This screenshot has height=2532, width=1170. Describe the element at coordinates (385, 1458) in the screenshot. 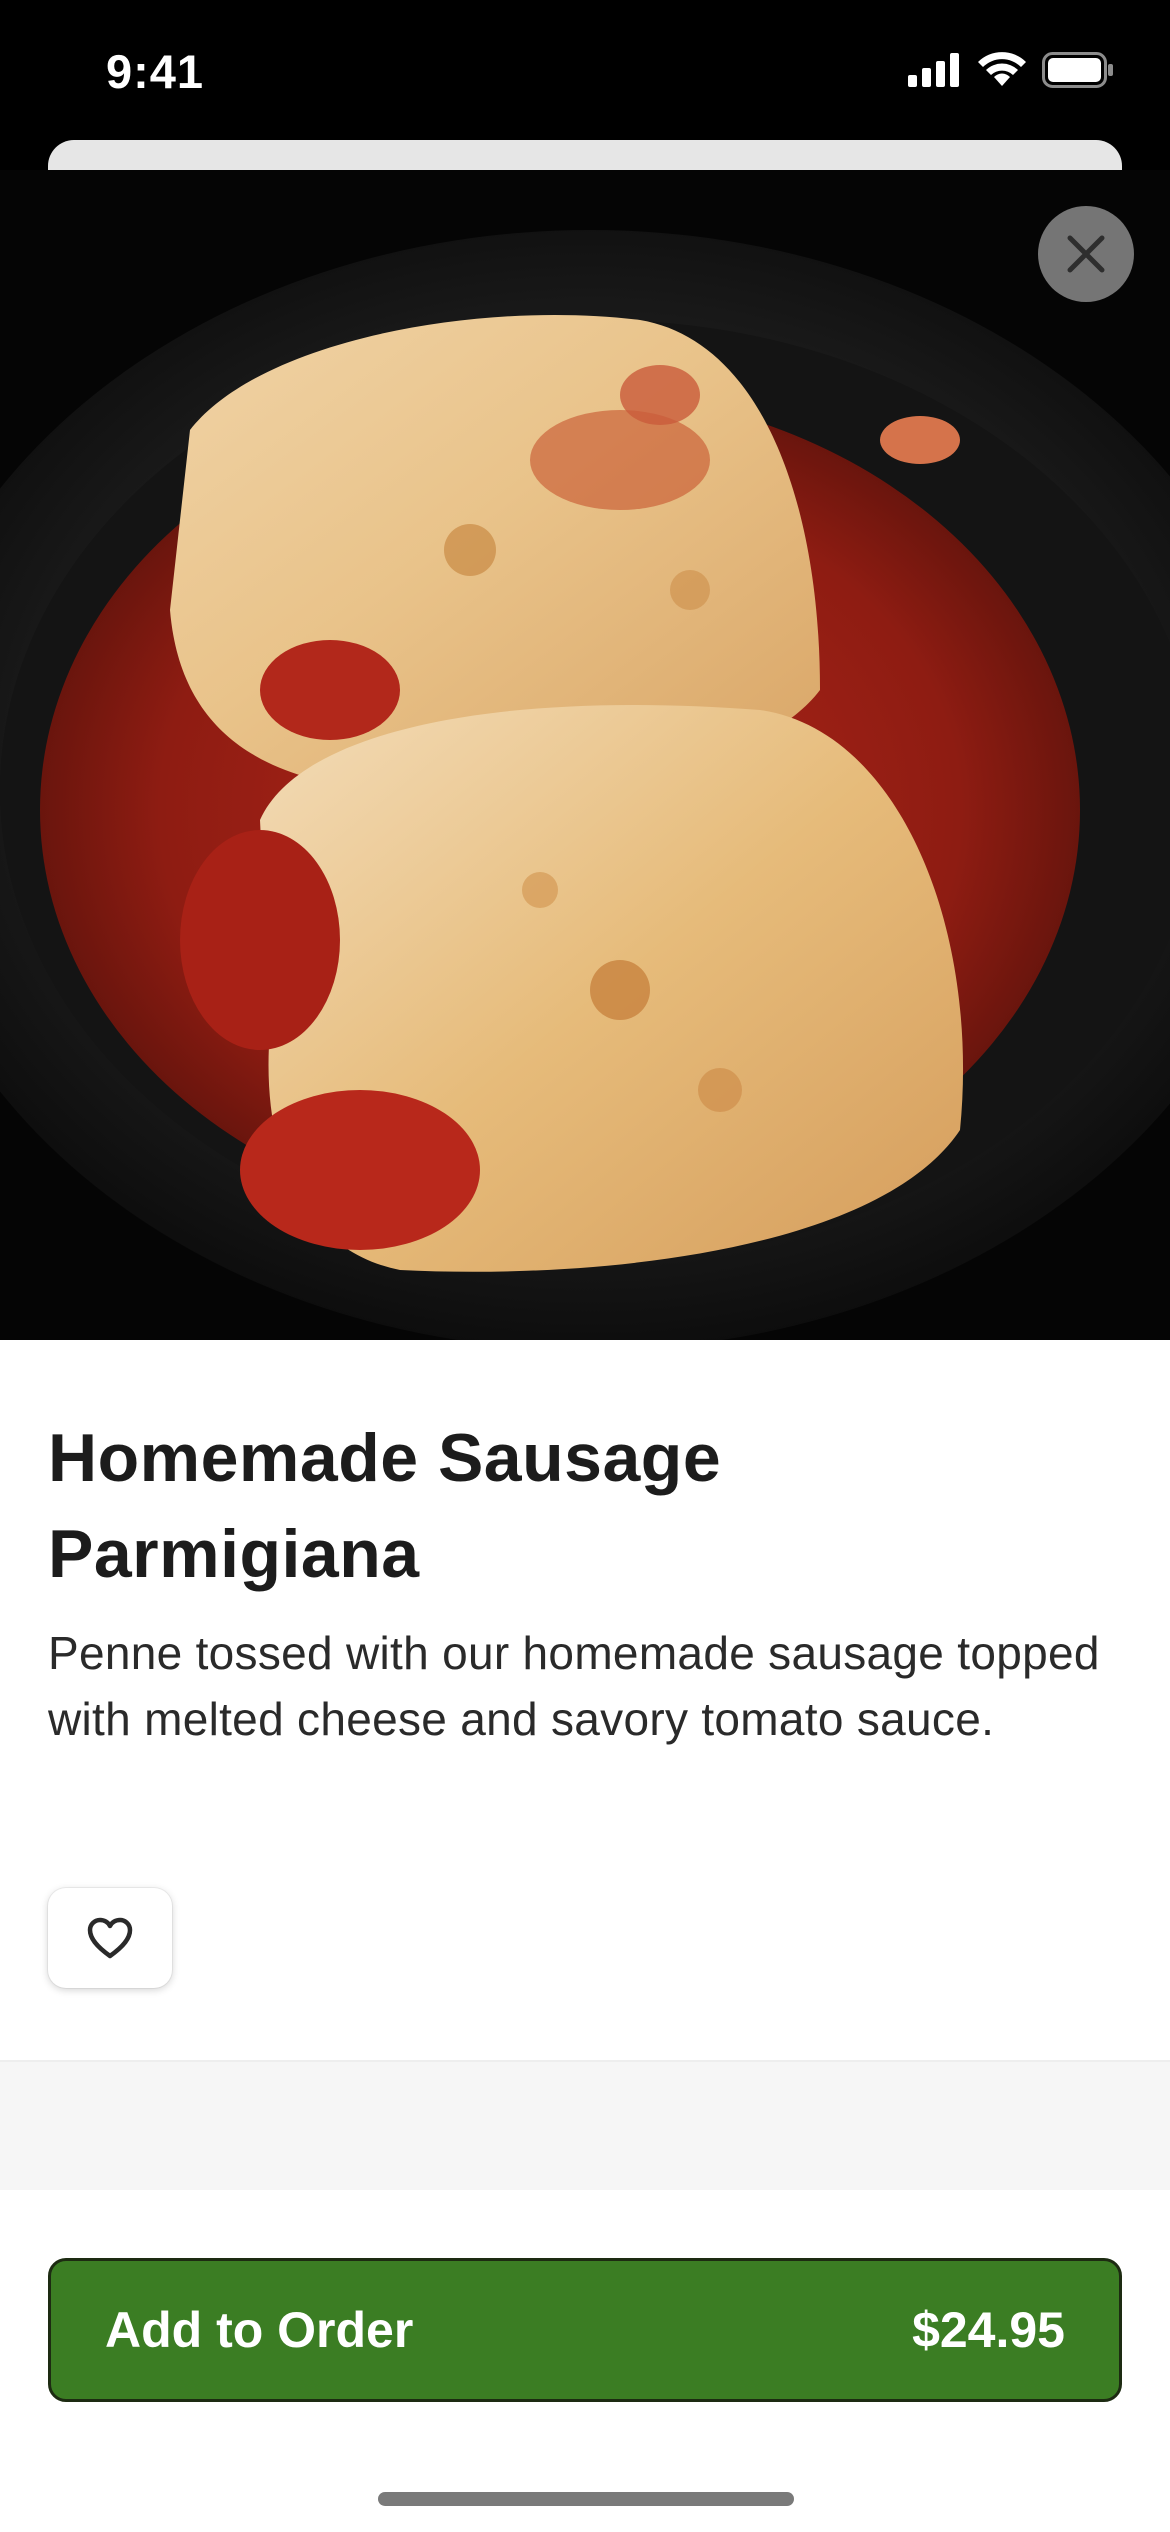

I see `item-title-line-1: Homemade Sausage` at that location.